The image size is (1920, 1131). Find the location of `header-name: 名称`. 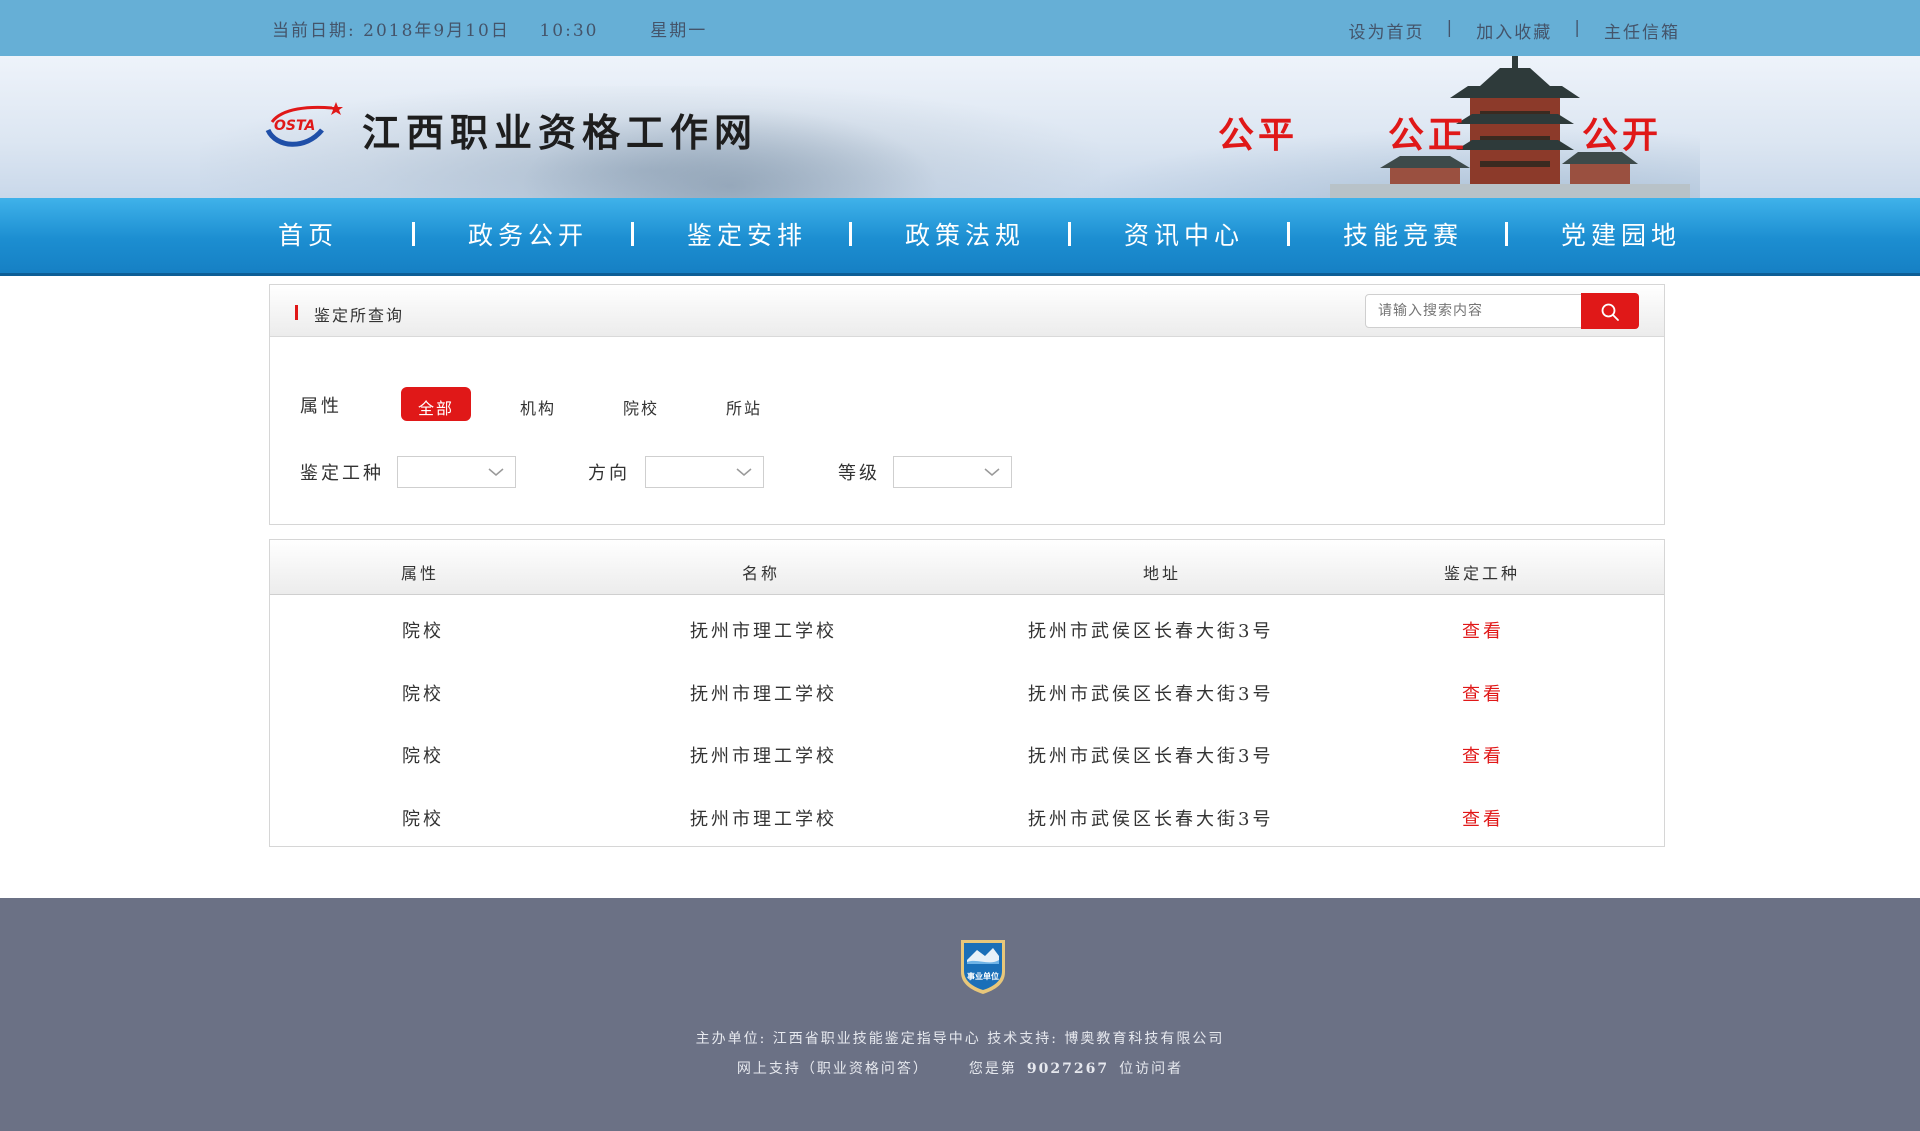

header-name: 名称 is located at coordinates (761, 573).